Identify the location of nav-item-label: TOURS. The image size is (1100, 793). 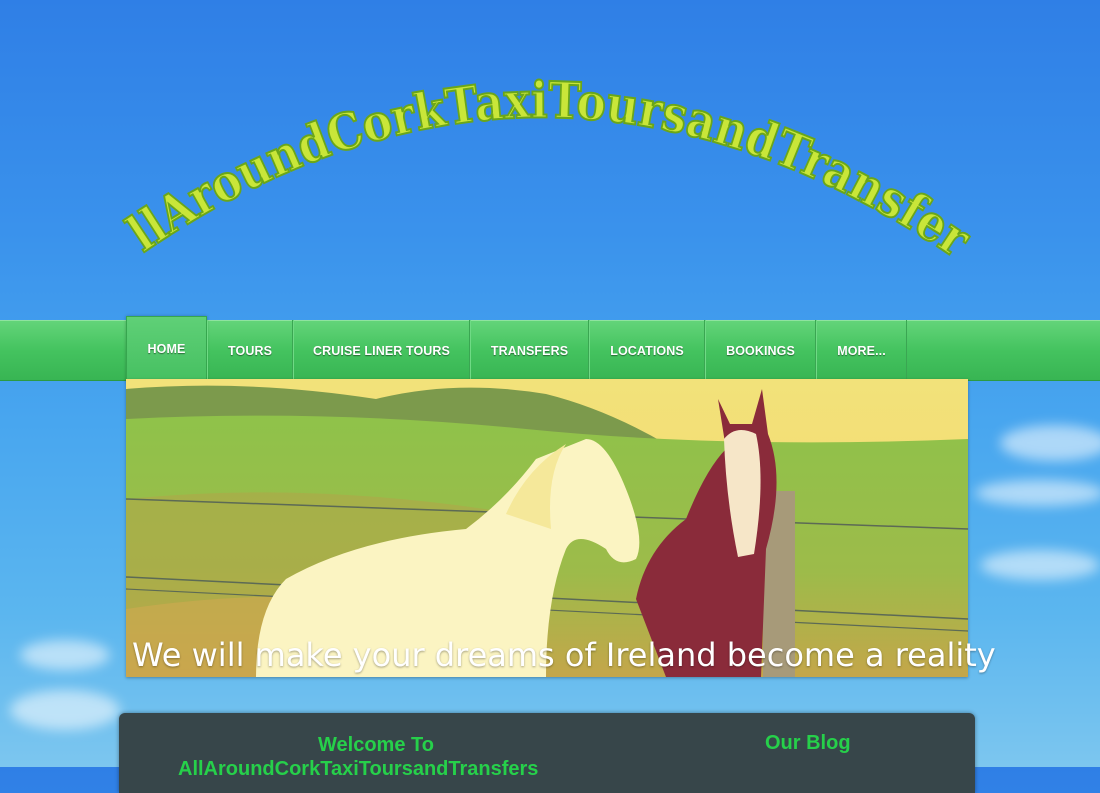
(250, 351).